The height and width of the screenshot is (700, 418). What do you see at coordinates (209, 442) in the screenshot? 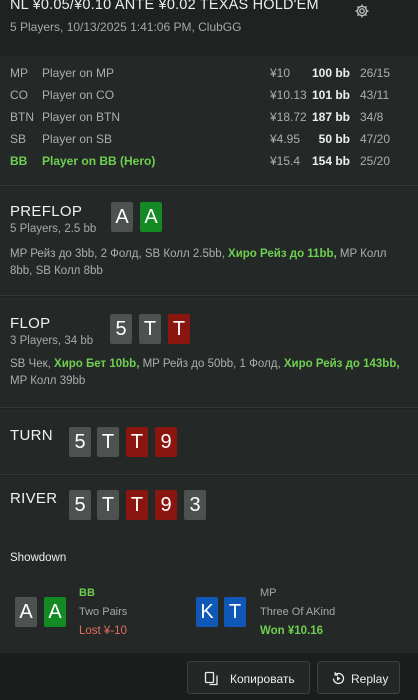
I see `turn-section: TURN 5 T T 9` at bounding box center [209, 442].